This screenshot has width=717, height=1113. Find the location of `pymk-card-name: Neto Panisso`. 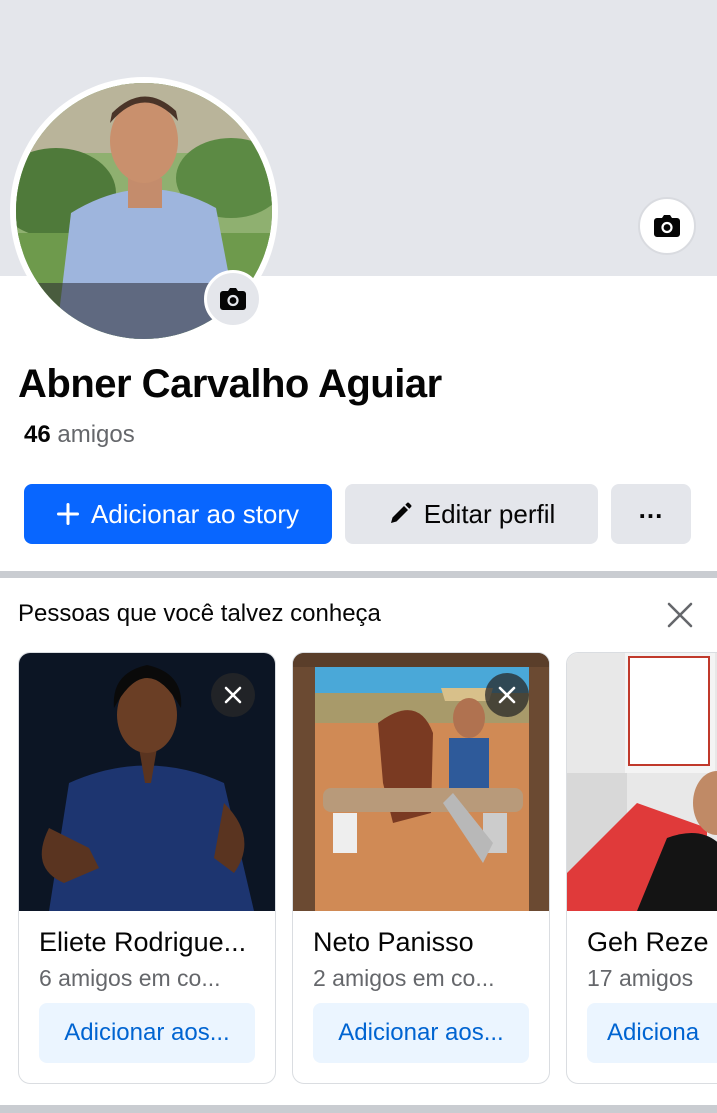

pymk-card-name: Neto Panisso is located at coordinates (393, 942).